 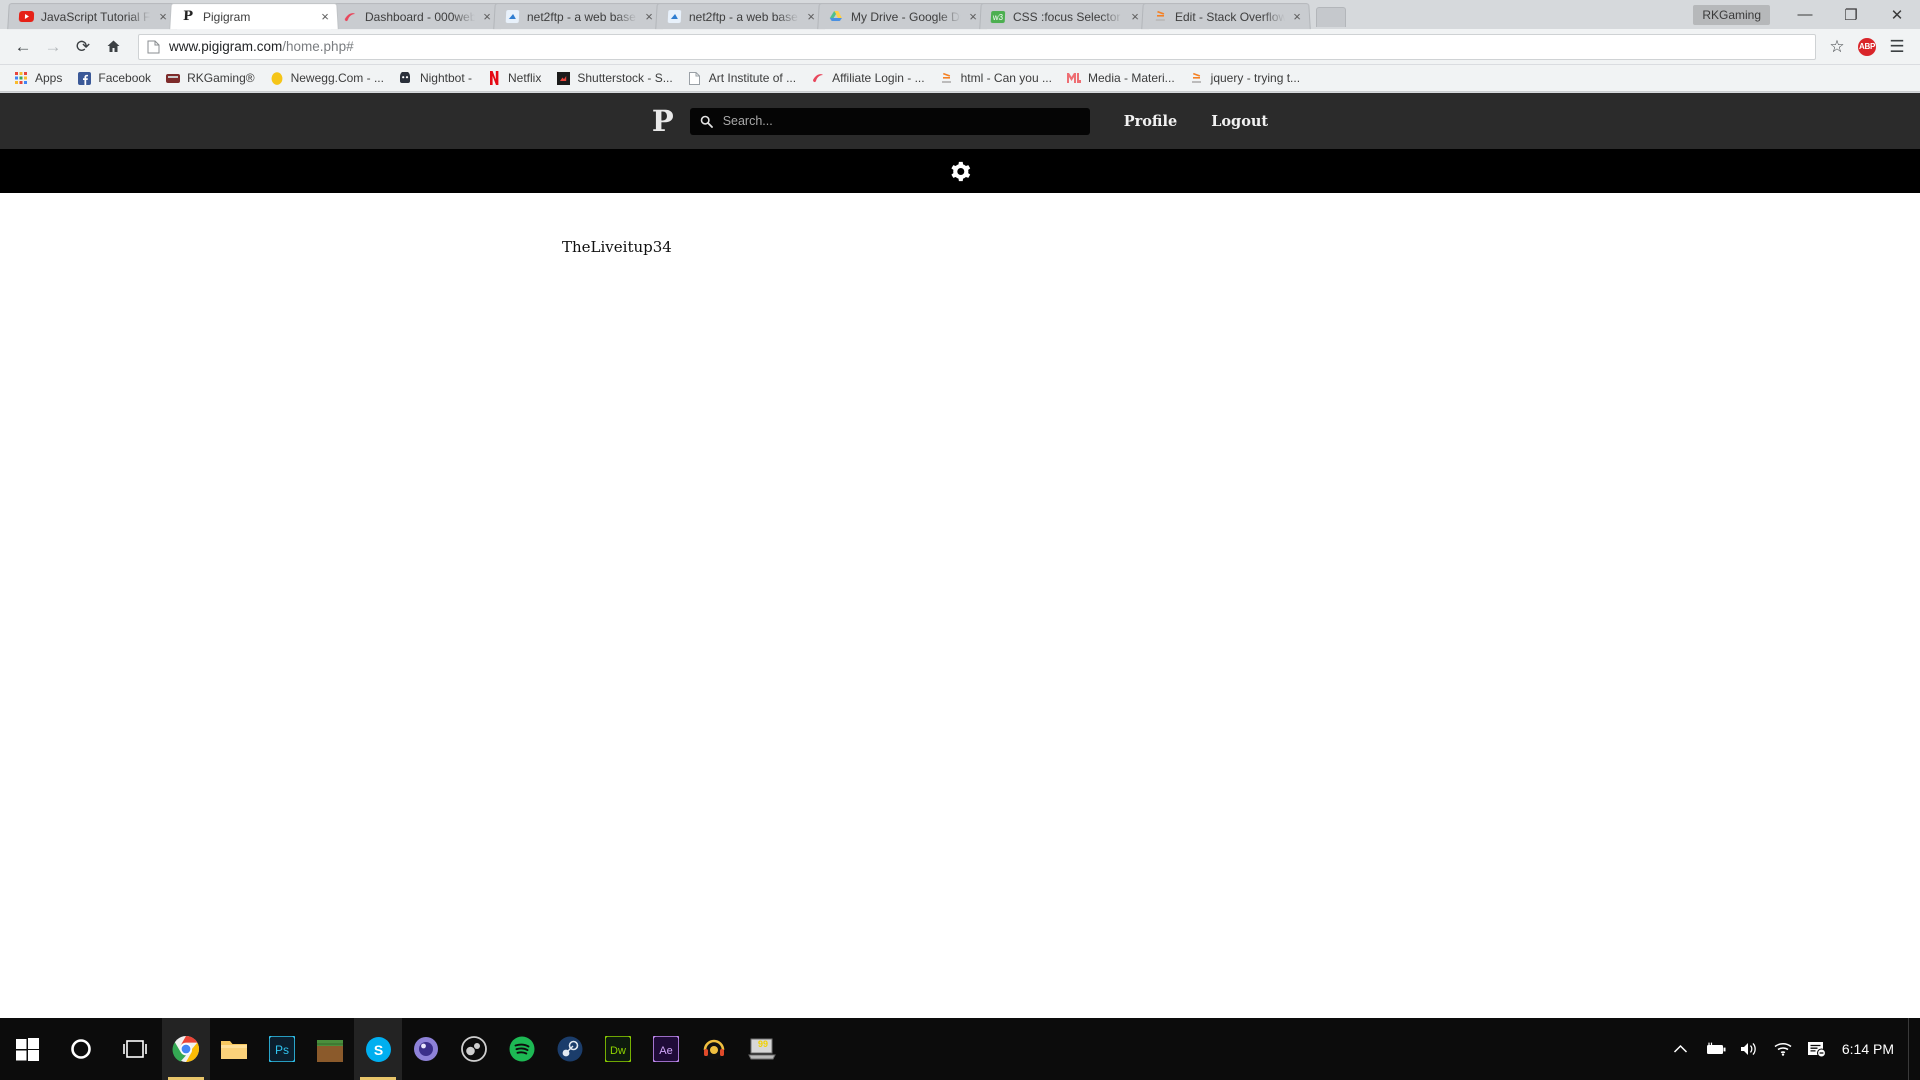 What do you see at coordinates (84, 78) in the screenshot?
I see `facebook-icon` at bounding box center [84, 78].